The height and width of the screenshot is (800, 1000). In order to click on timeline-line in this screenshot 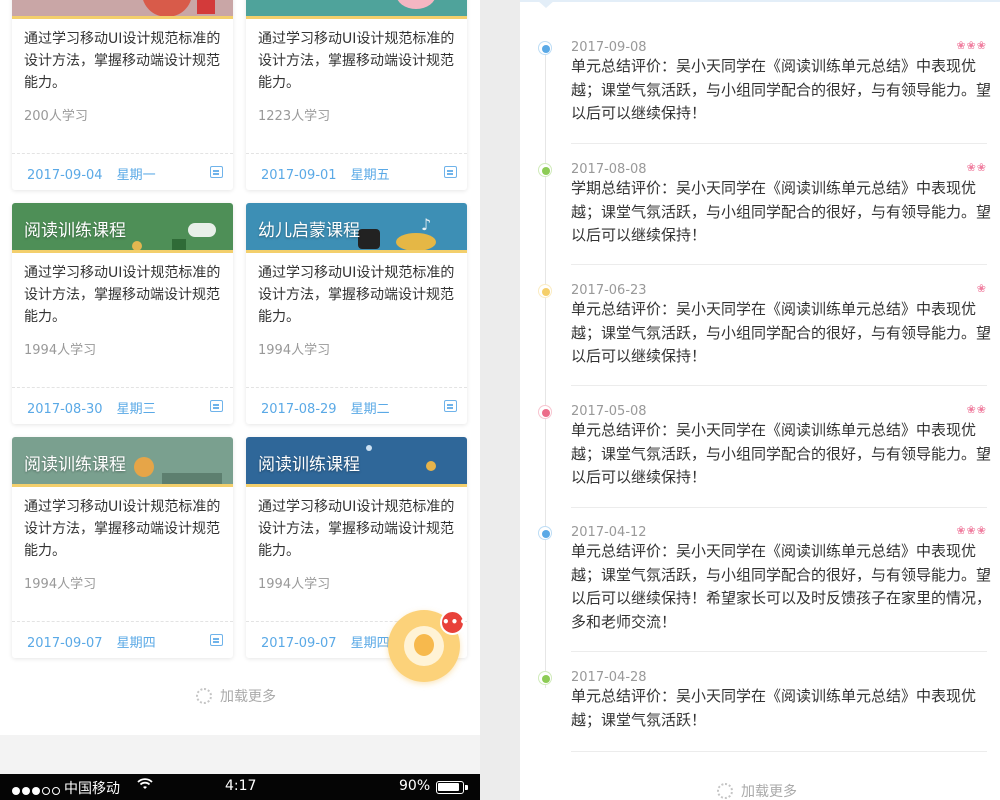, I will do `click(545, 368)`.